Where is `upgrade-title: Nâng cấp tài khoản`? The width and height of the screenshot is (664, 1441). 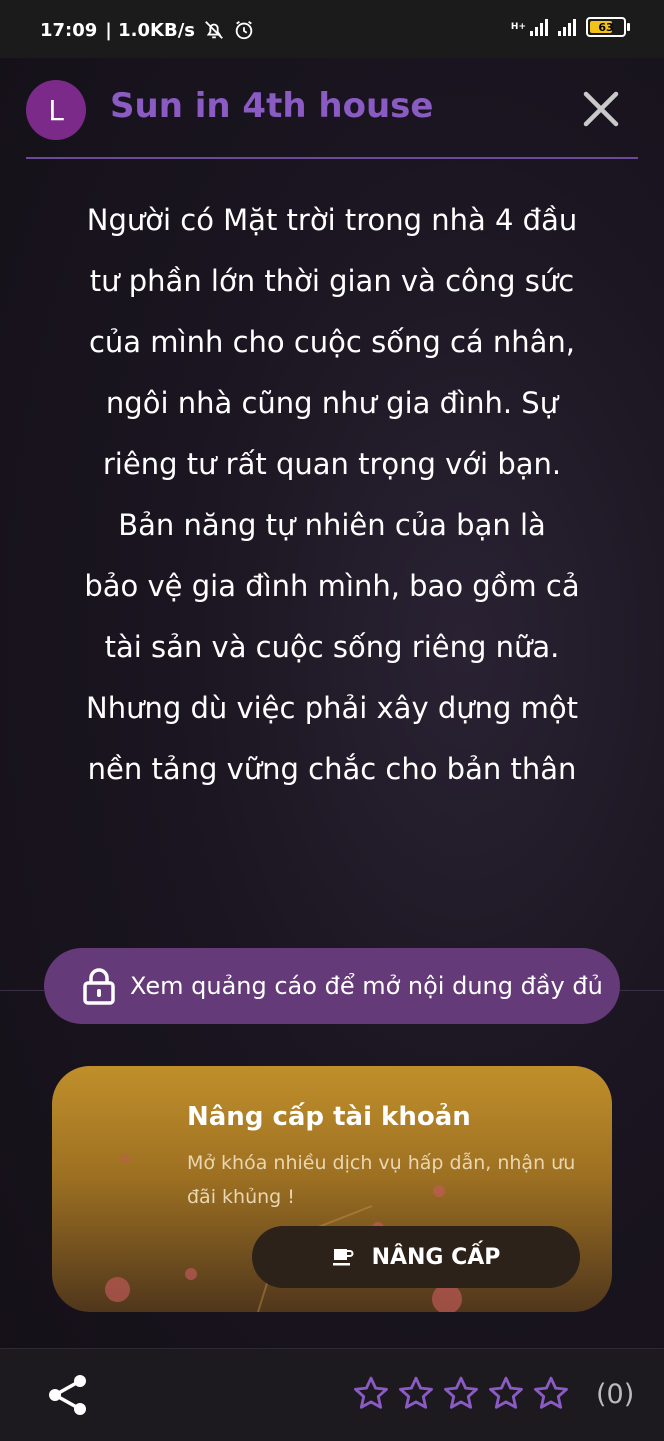
upgrade-title: Nâng cấp tài khoản is located at coordinates (329, 1117).